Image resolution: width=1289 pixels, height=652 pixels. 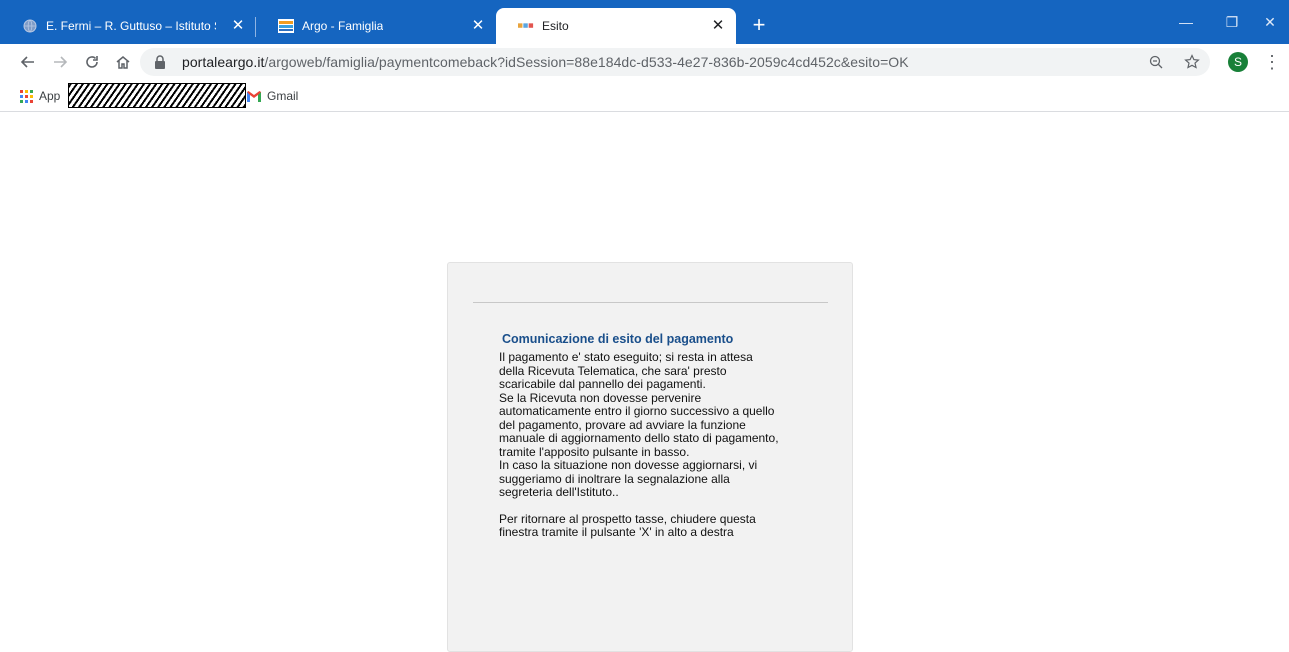 What do you see at coordinates (286, 26) in the screenshot?
I see `argo-logo-icon` at bounding box center [286, 26].